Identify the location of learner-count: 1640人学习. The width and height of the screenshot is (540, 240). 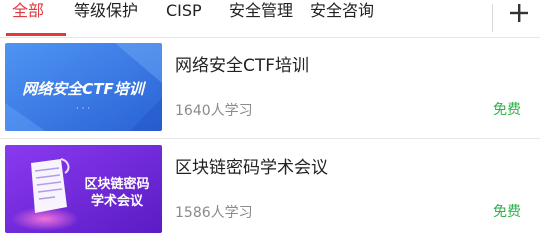
(214, 111).